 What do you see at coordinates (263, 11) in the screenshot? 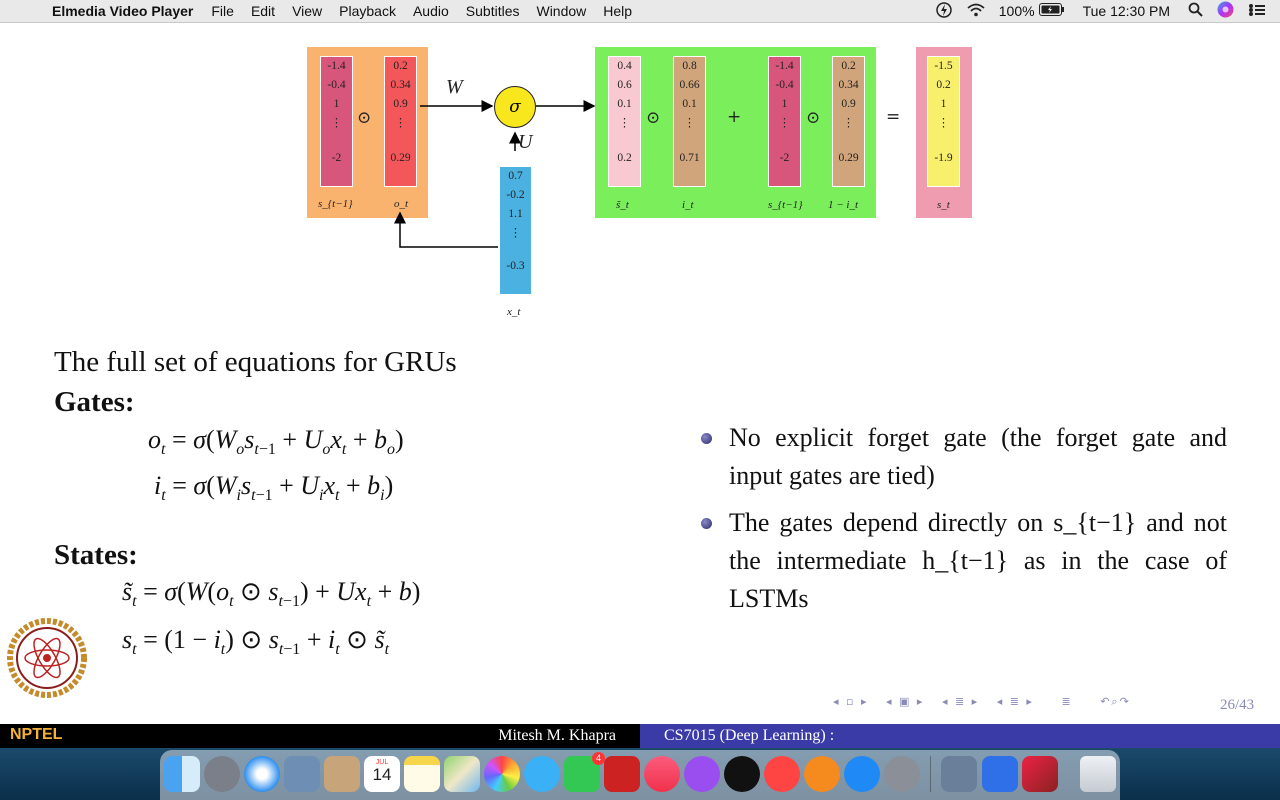
I see `menu-edit: Edit` at bounding box center [263, 11].